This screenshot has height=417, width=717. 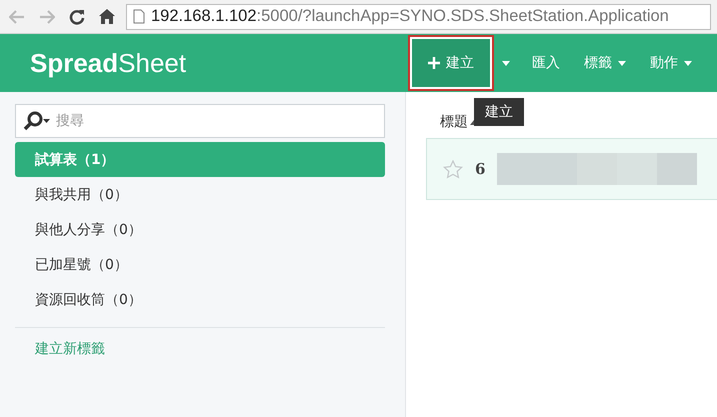 I want to click on column-header: 標題, so click(x=454, y=122).